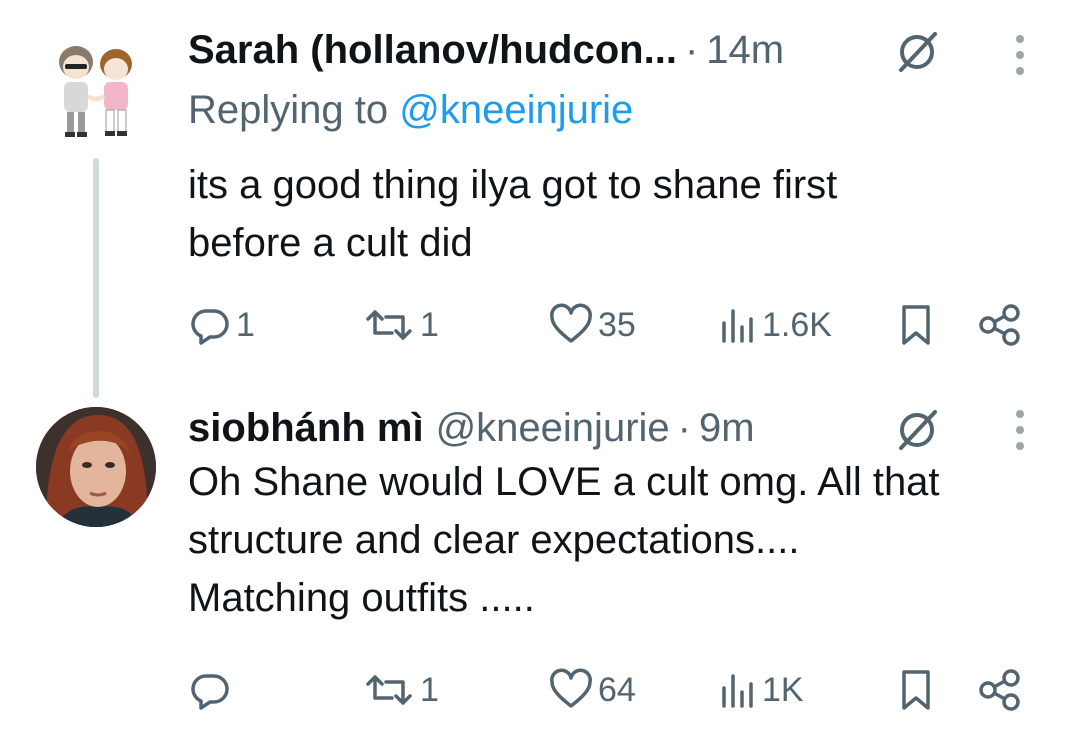 The width and height of the screenshot is (1080, 748). Describe the element at coordinates (745, 50) in the screenshot. I see `timestamp: 14m` at that location.